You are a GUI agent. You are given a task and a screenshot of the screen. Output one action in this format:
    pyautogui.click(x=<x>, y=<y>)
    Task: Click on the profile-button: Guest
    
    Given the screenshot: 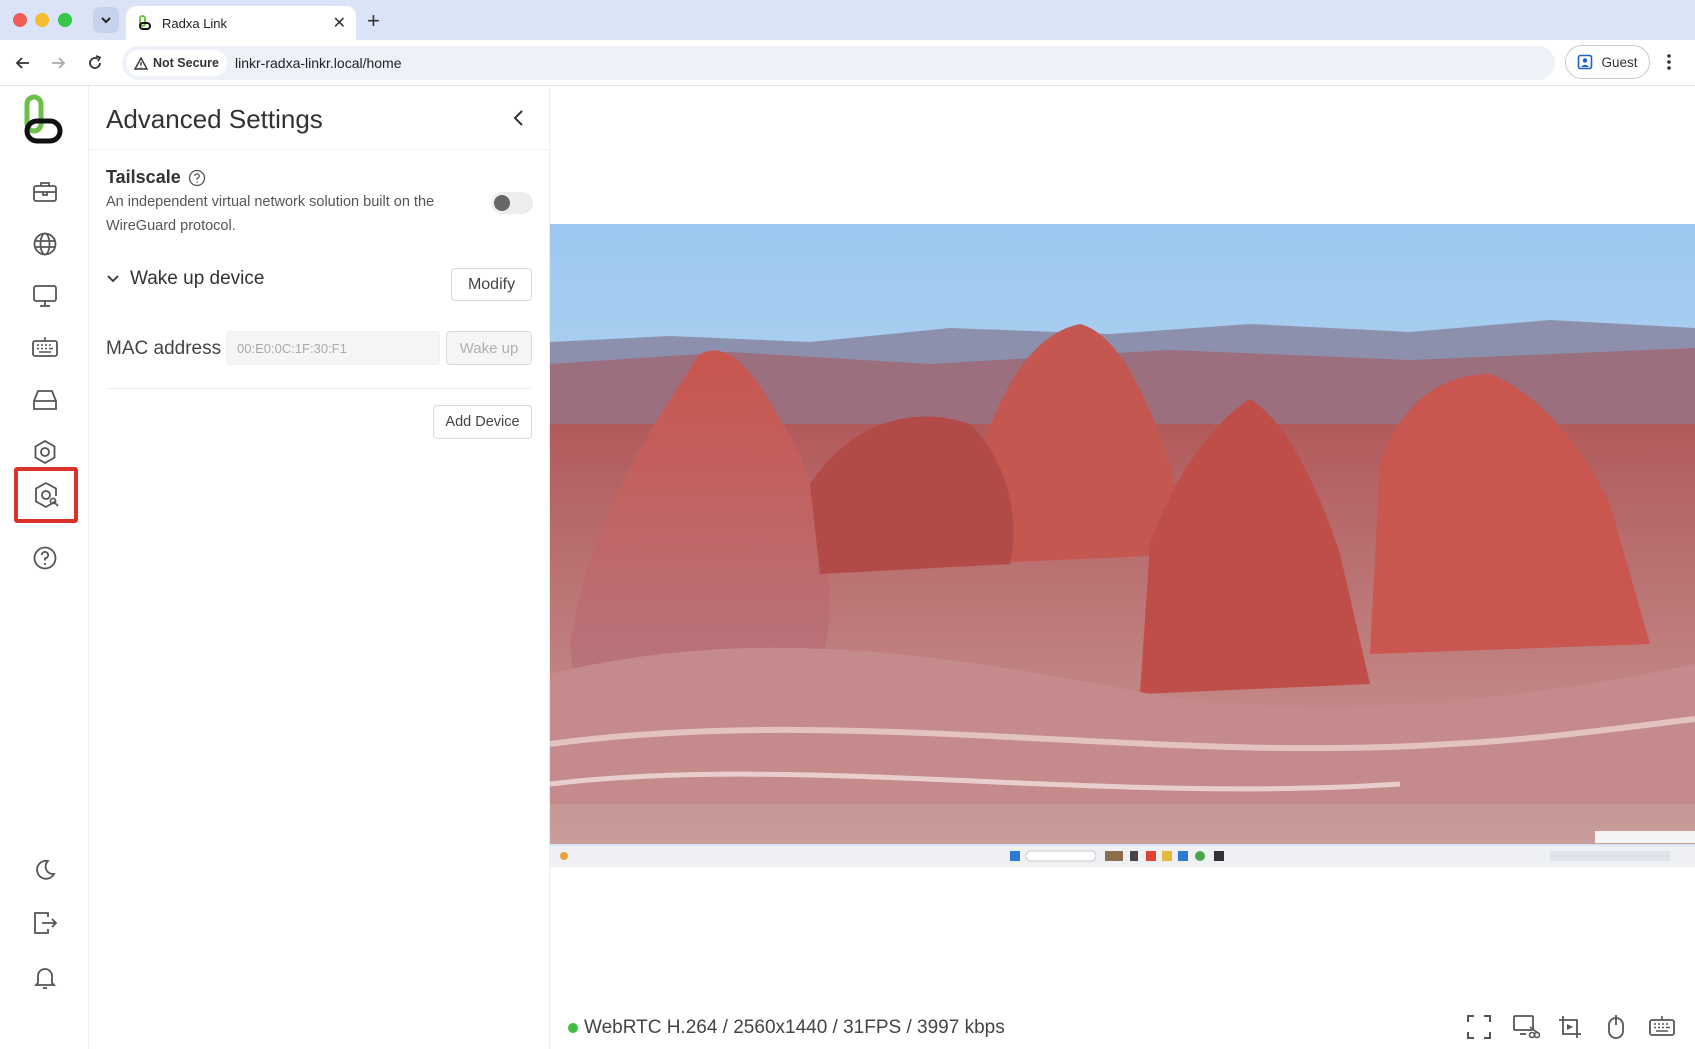 What is the action you would take?
    pyautogui.click(x=1607, y=62)
    